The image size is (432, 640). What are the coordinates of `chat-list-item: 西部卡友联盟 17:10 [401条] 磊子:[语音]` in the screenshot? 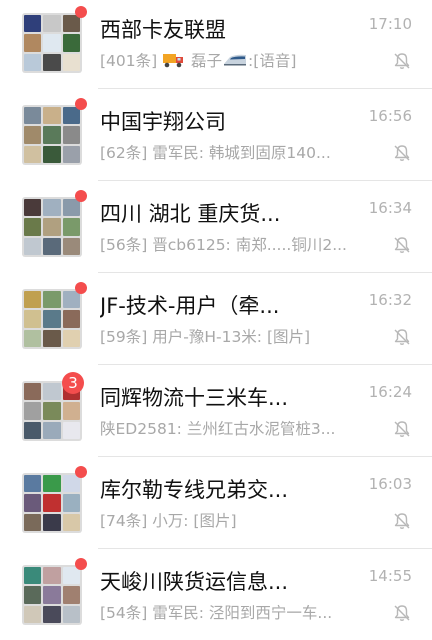 It's located at (216, 44).